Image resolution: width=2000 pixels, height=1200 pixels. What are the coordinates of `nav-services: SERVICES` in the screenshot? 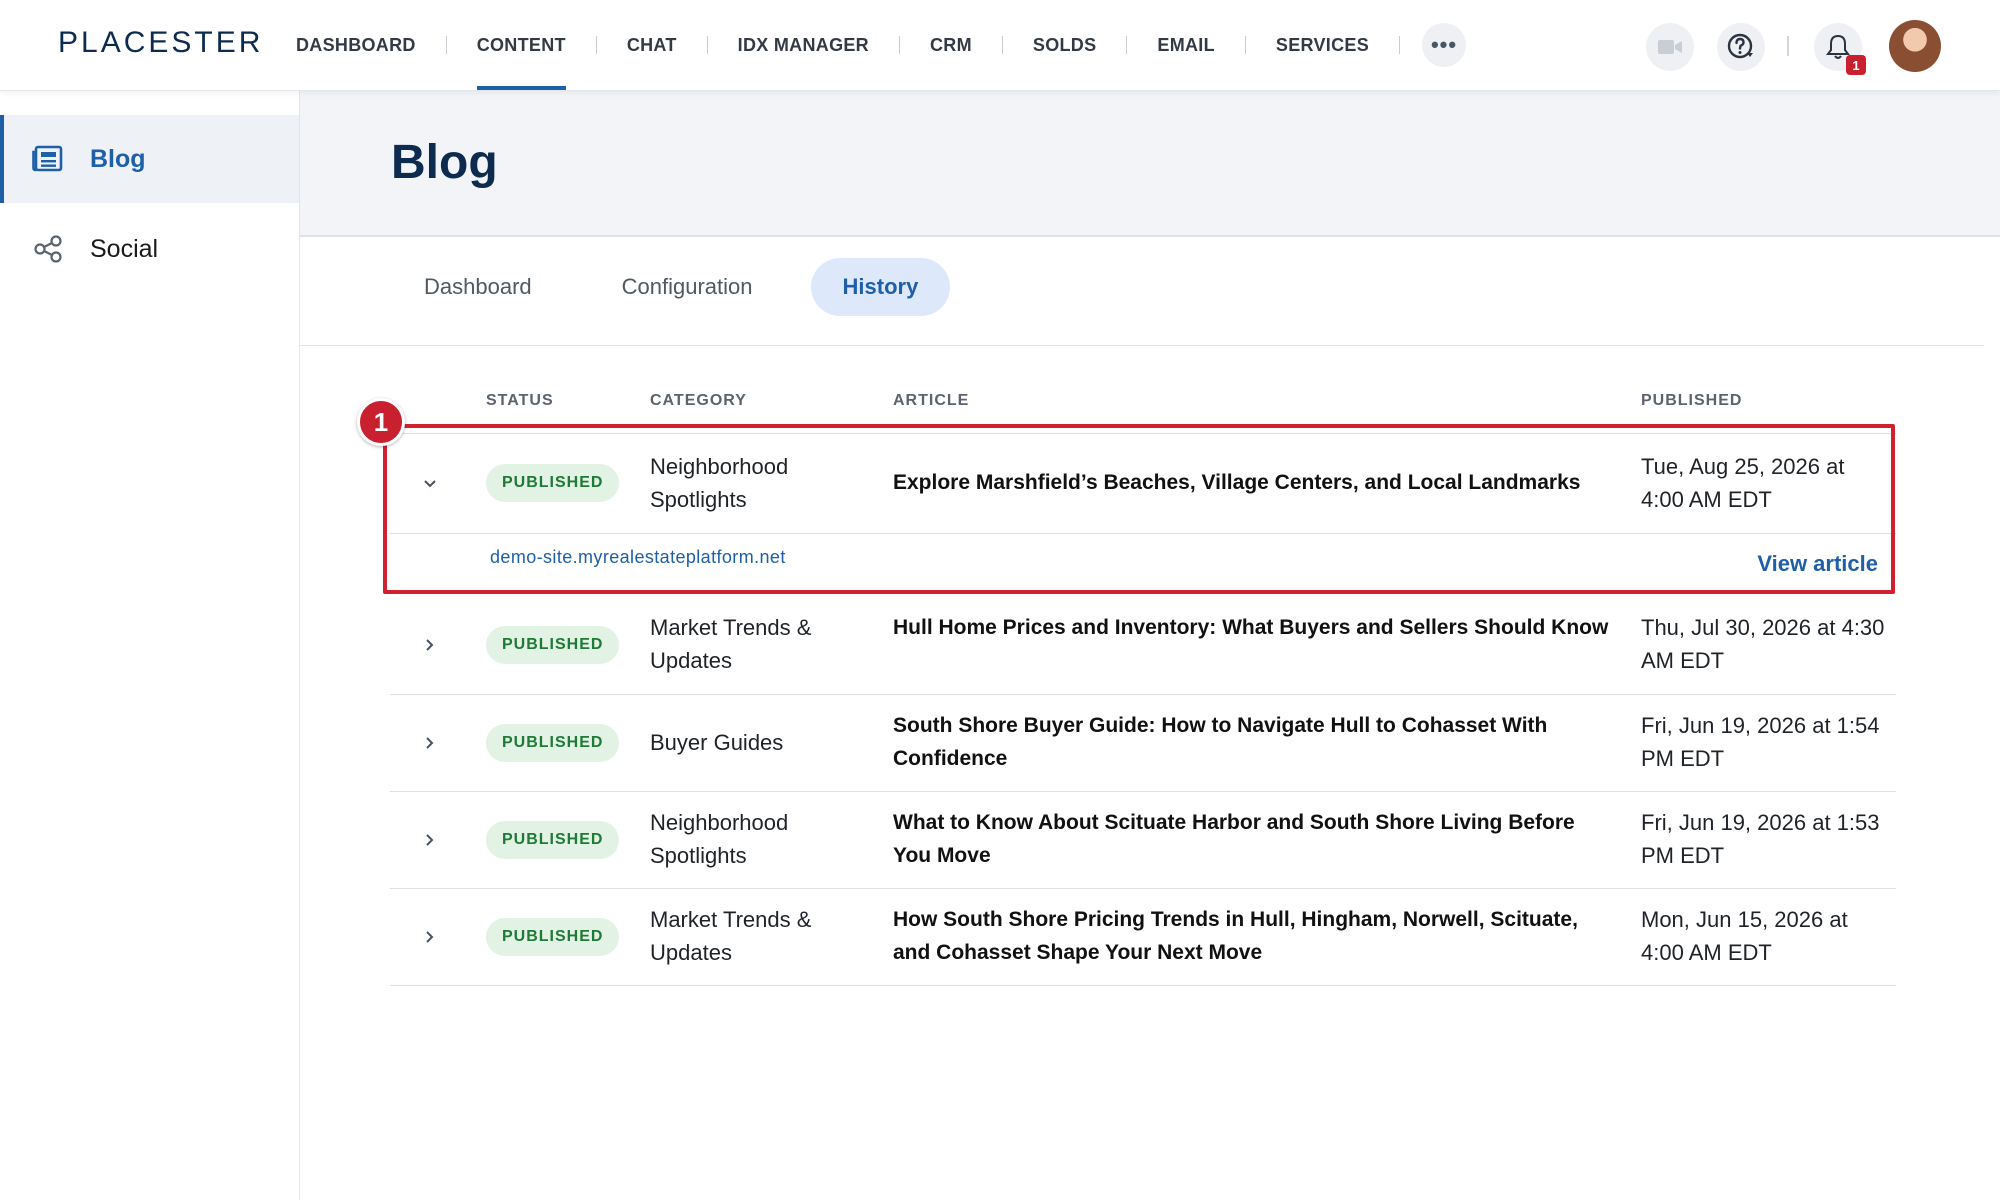 It's located at (1322, 45).